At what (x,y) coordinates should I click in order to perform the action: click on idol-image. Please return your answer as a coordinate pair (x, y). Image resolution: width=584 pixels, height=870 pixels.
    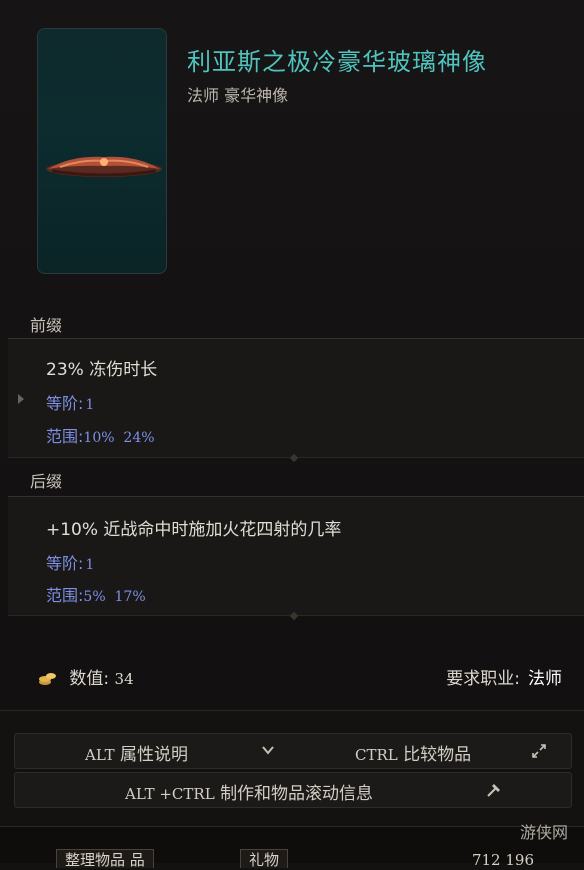
    Looking at the image, I should click on (104, 166).